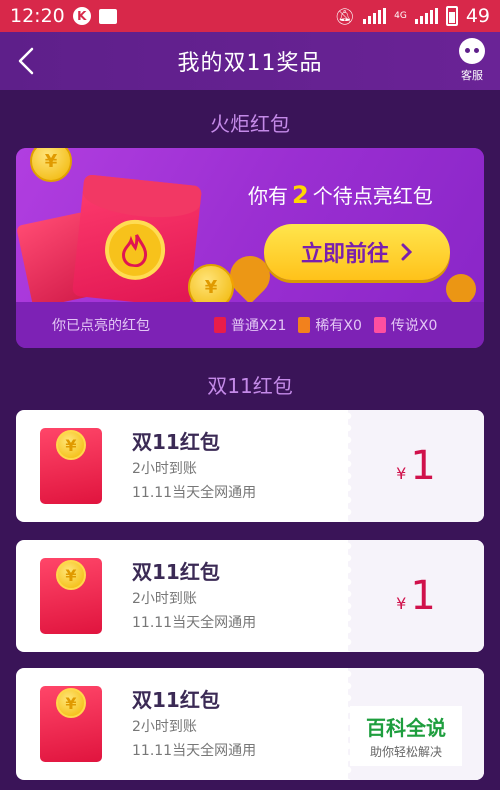  Describe the element at coordinates (268, 196) in the screenshot. I see `prompt-prefix: 你有` at that location.